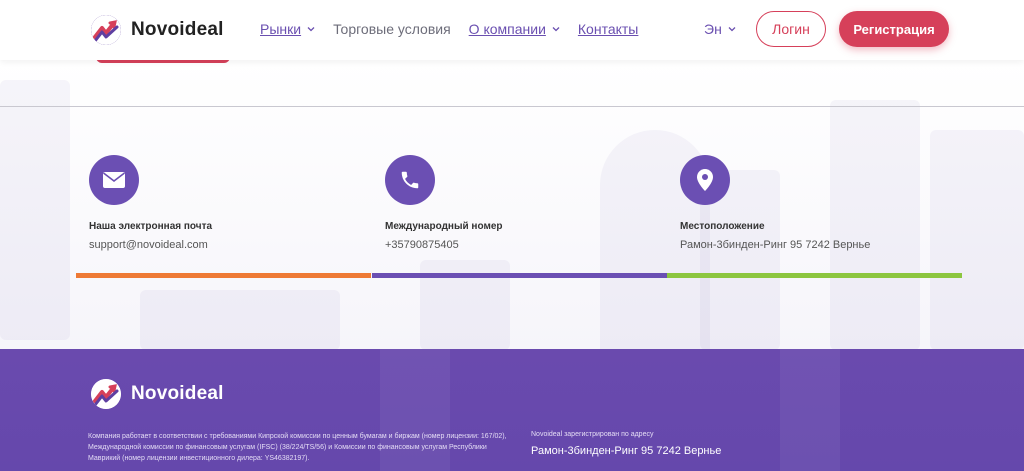  Describe the element at coordinates (177, 29) in the screenshot. I see `brand-name: Novoideal` at that location.